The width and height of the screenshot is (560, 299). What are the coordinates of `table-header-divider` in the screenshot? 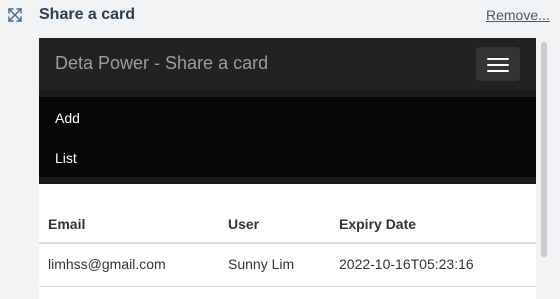 It's located at (287, 243).